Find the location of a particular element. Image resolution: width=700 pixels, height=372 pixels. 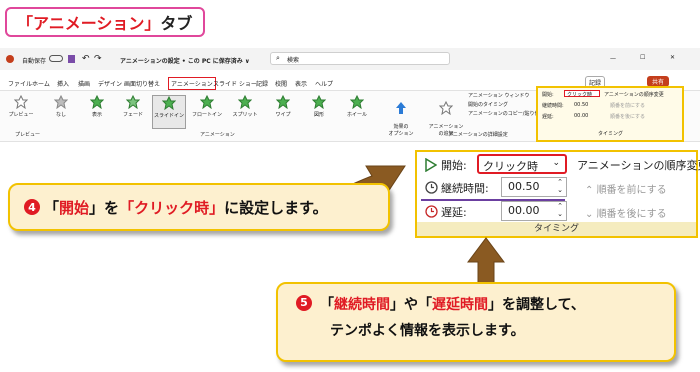

callout-text-end: に設定します。 is located at coordinates (276, 207).